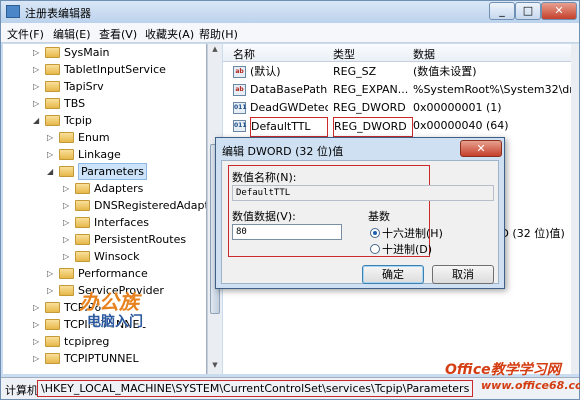 Image resolution: width=580 pixels, height=400 pixels. I want to click on brand-watermark-subtitle: 电脑入门, so click(115, 322).